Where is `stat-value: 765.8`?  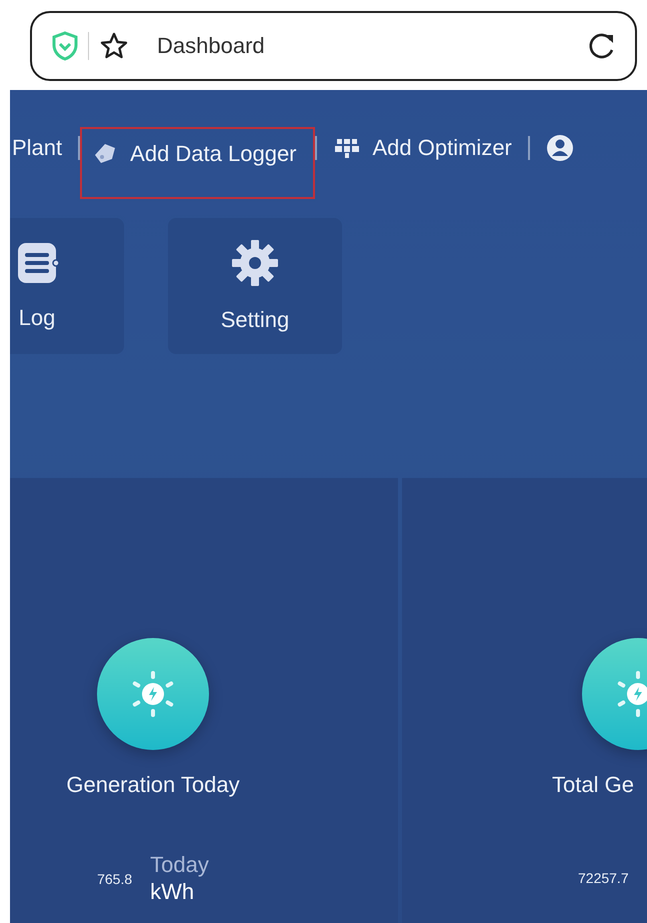
stat-value: 765.8 is located at coordinates (114, 879).